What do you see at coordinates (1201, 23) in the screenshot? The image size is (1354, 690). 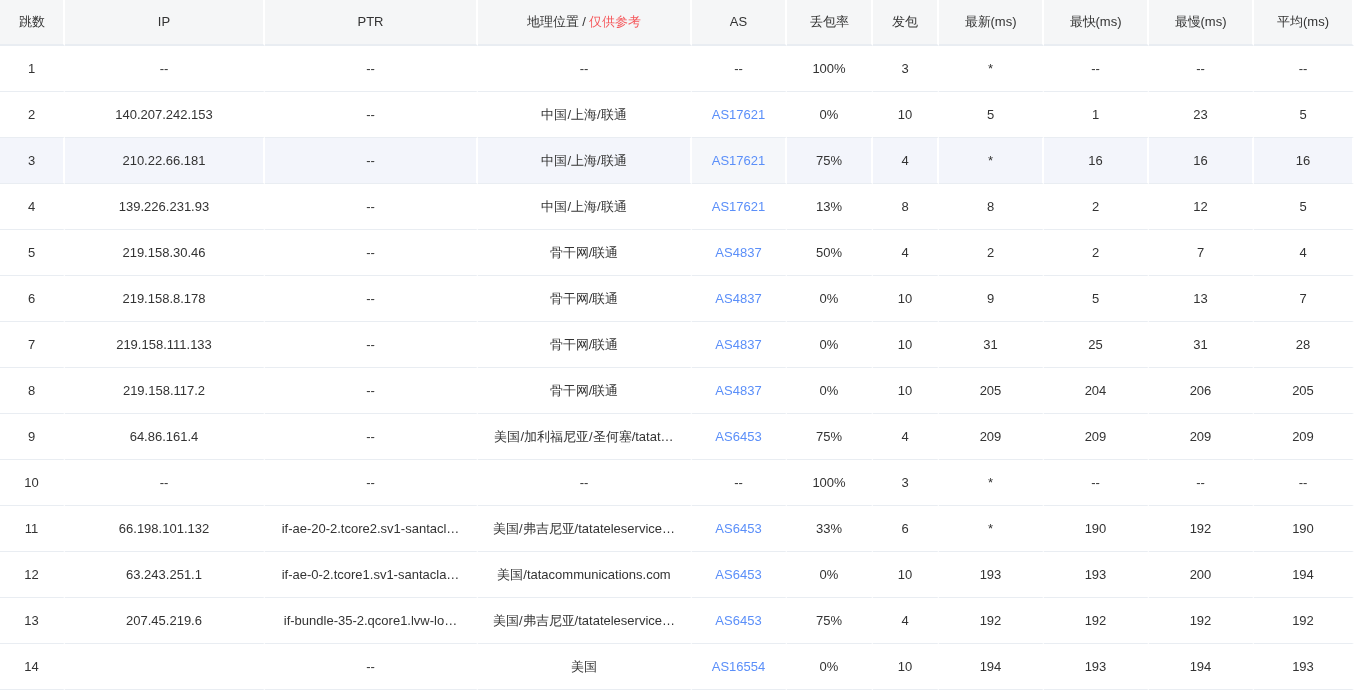 I see `column-header: 最慢(ms)` at bounding box center [1201, 23].